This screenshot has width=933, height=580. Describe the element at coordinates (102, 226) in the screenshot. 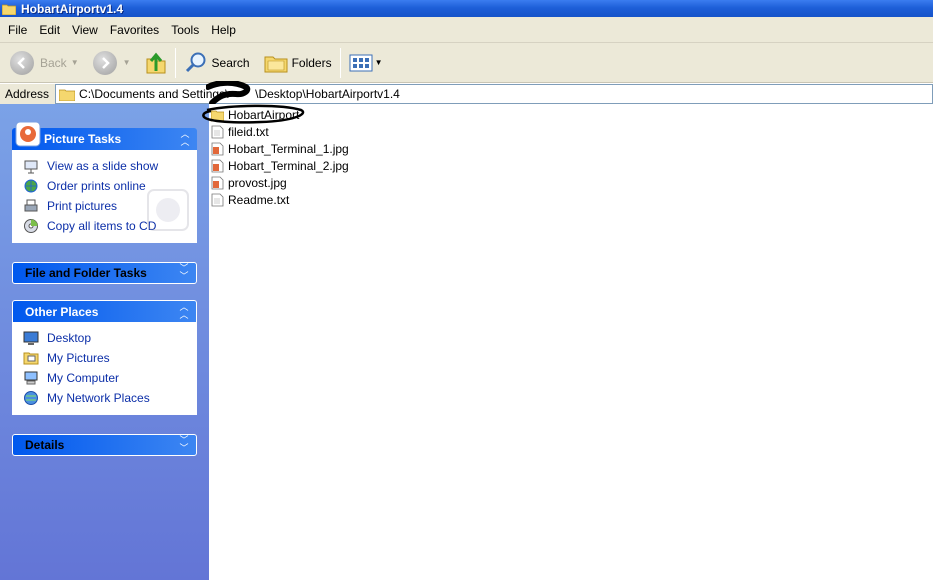

I see `task-label: Copy all items to CD` at that location.